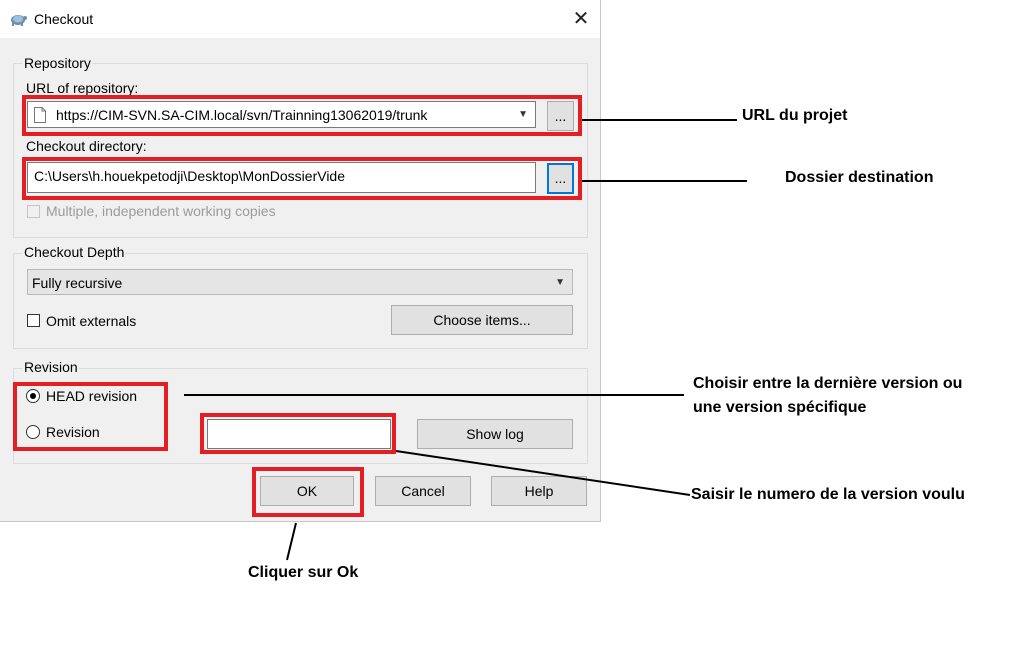 This screenshot has height=651, width=1009. I want to click on choose-annotation-line1: Choisir entre la dernière version ou, so click(828, 383).